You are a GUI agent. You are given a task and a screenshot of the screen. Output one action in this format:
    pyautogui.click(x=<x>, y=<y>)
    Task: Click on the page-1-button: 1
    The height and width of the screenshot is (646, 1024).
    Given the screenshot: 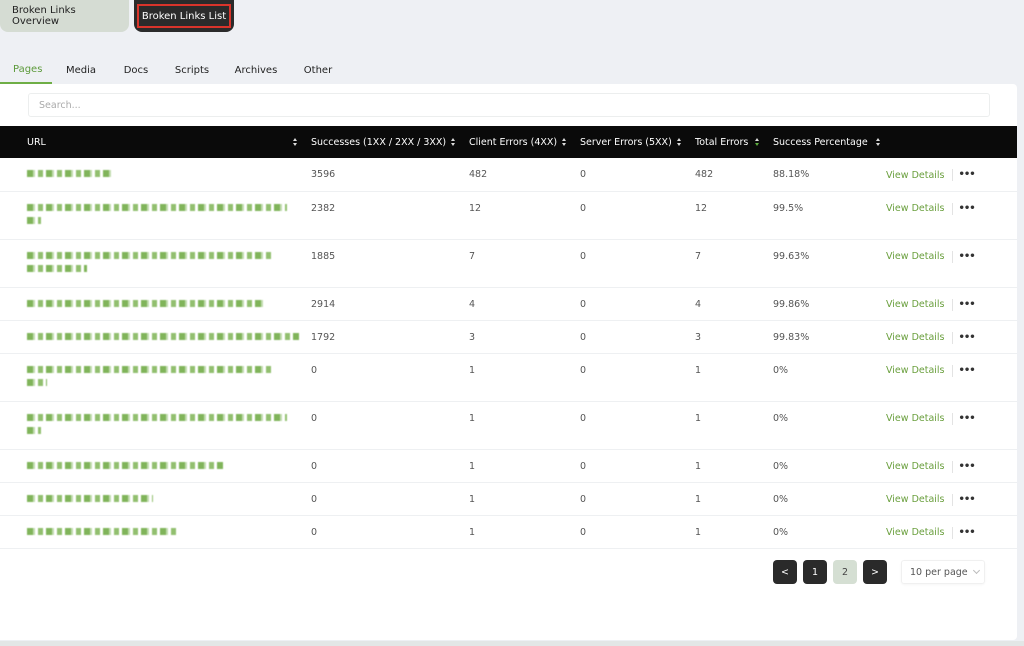 What is the action you would take?
    pyautogui.click(x=815, y=572)
    